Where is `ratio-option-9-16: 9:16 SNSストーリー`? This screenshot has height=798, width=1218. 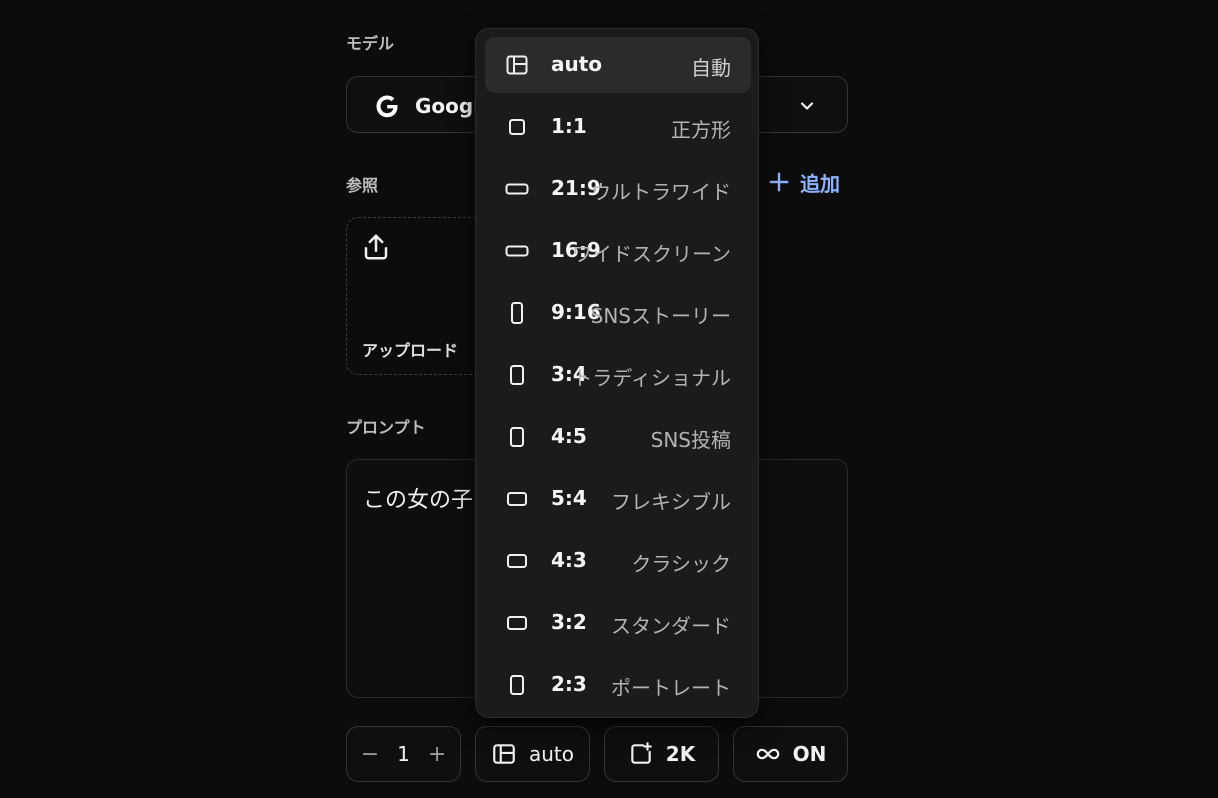 ratio-option-9-16: 9:16 SNSストーリー is located at coordinates (618, 313).